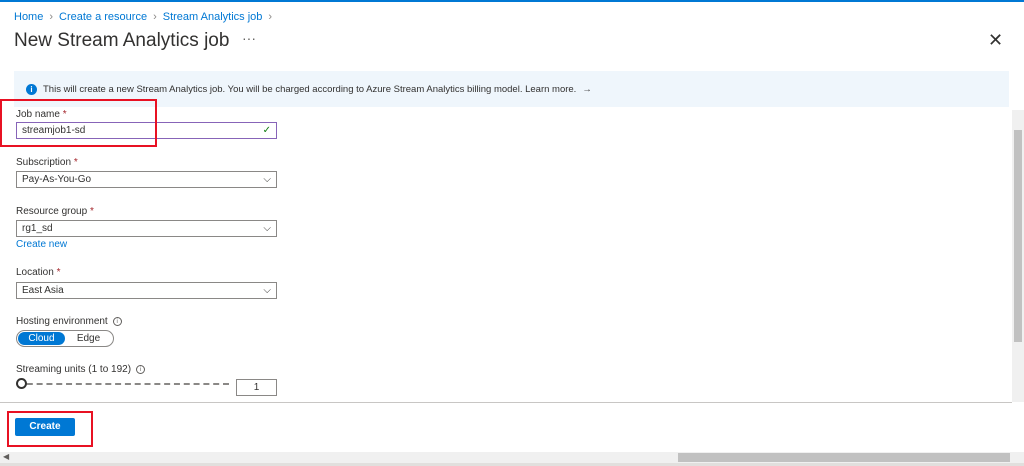  I want to click on horizontal-scrollbar: ◀, so click(512, 457).